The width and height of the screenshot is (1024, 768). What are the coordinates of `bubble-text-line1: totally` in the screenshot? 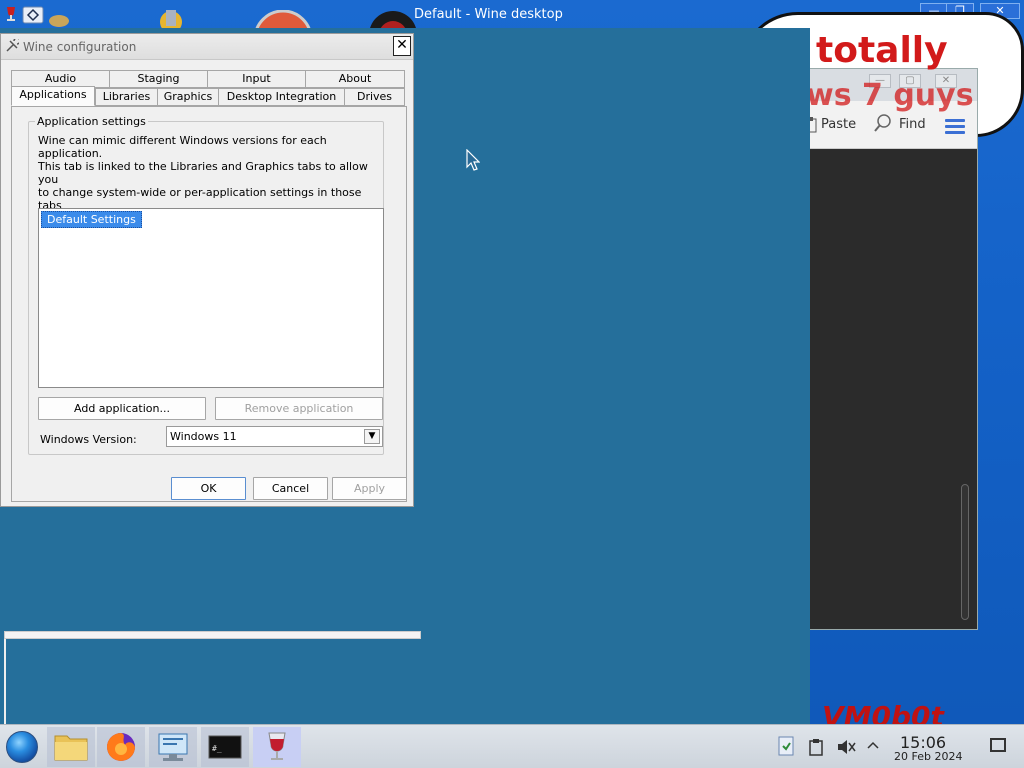 It's located at (882, 50).